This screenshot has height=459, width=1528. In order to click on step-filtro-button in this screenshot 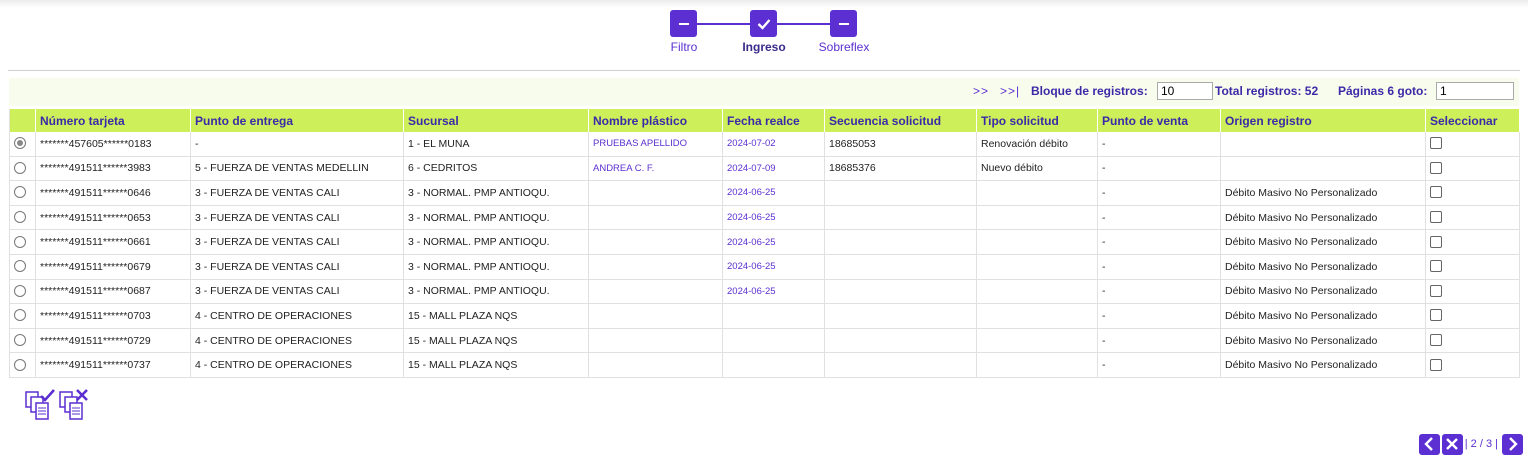, I will do `click(683, 23)`.